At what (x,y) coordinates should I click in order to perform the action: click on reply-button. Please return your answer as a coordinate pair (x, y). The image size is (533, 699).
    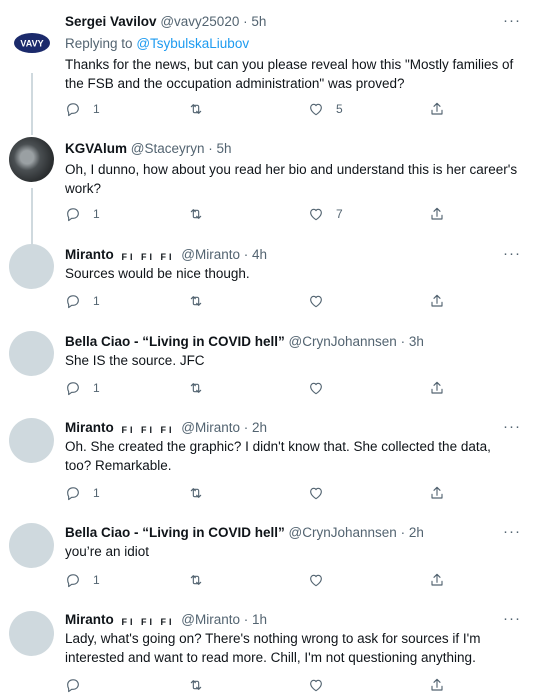
    Looking at the image, I should click on (79, 685).